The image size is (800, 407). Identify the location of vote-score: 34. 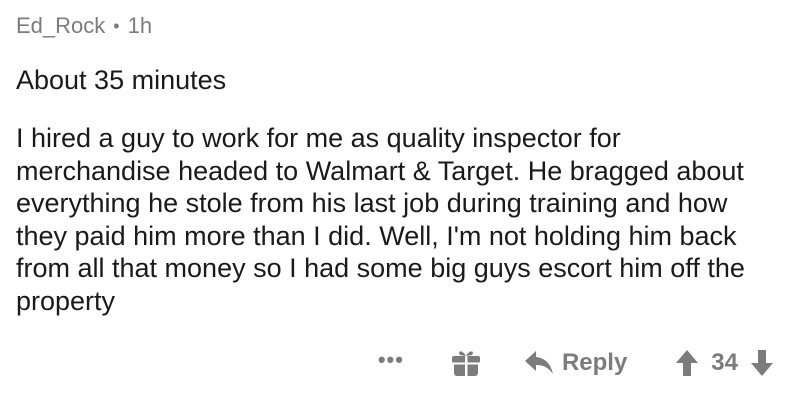
(724, 362).